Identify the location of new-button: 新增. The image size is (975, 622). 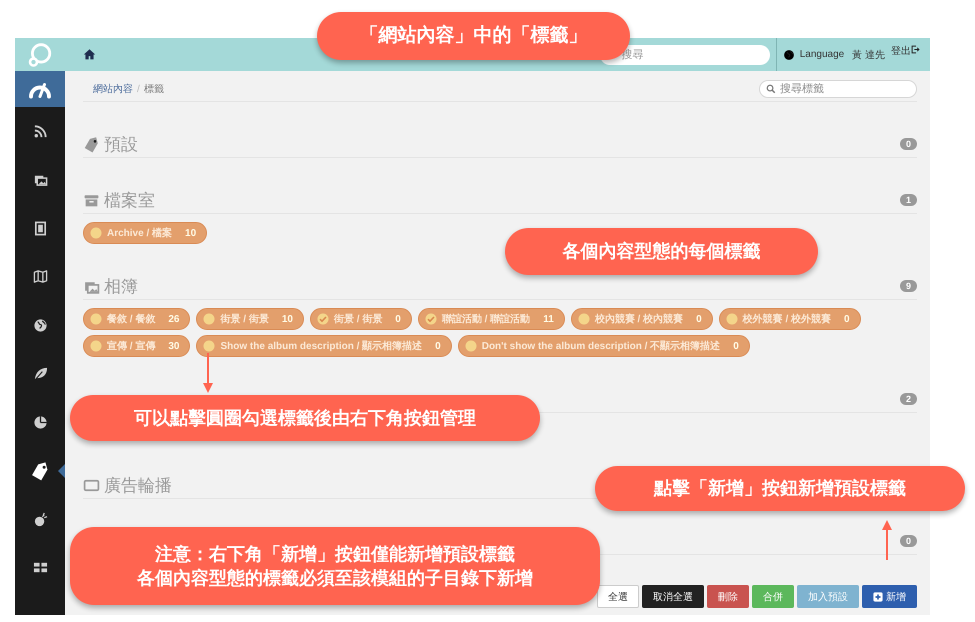
(889, 596).